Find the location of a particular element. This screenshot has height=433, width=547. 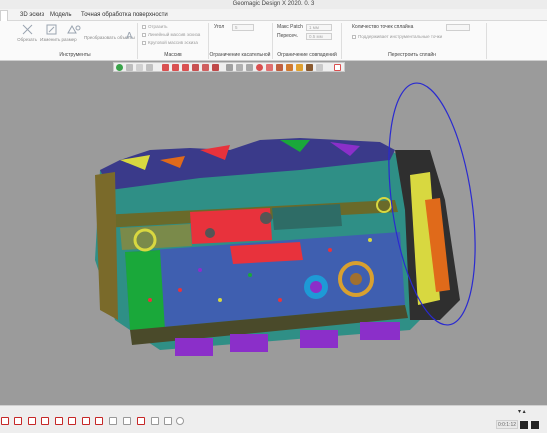

bottom-toolbar: ▾ ▴ 0:0:1:12 is located at coordinates (273, 419).